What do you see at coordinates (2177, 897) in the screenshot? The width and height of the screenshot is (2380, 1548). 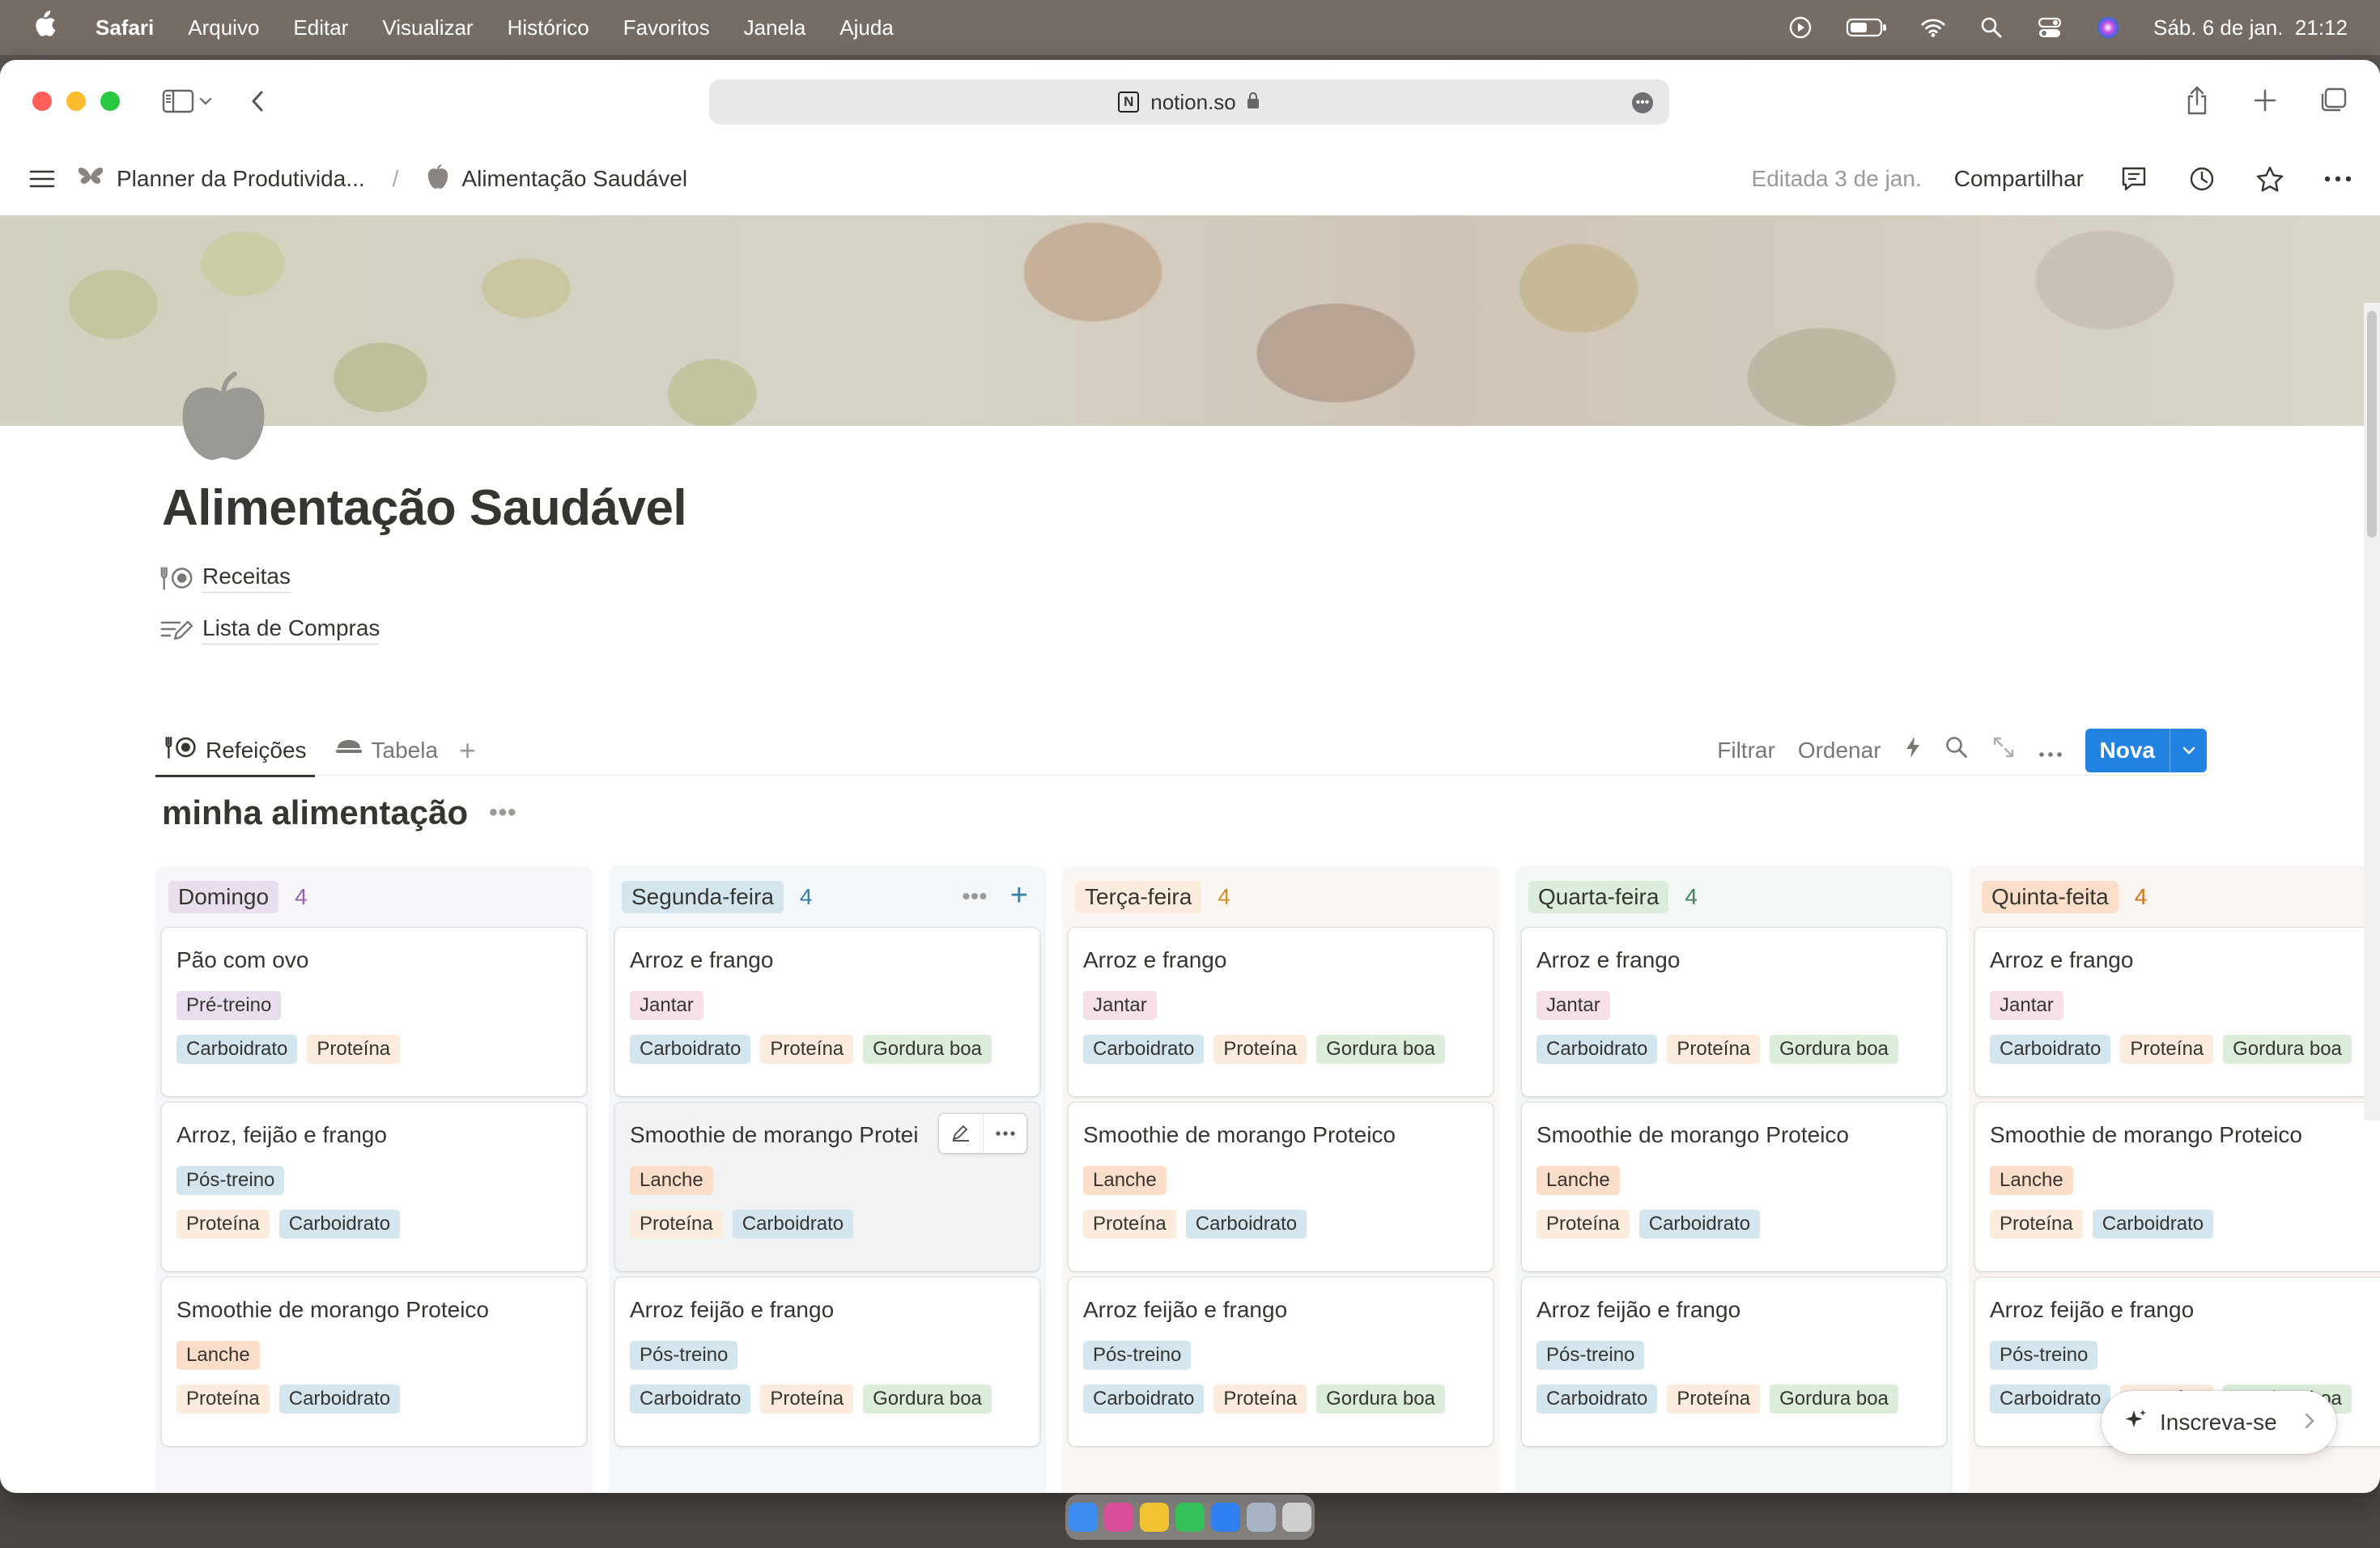 I see `column-header: Quinta-feita 4` at bounding box center [2177, 897].